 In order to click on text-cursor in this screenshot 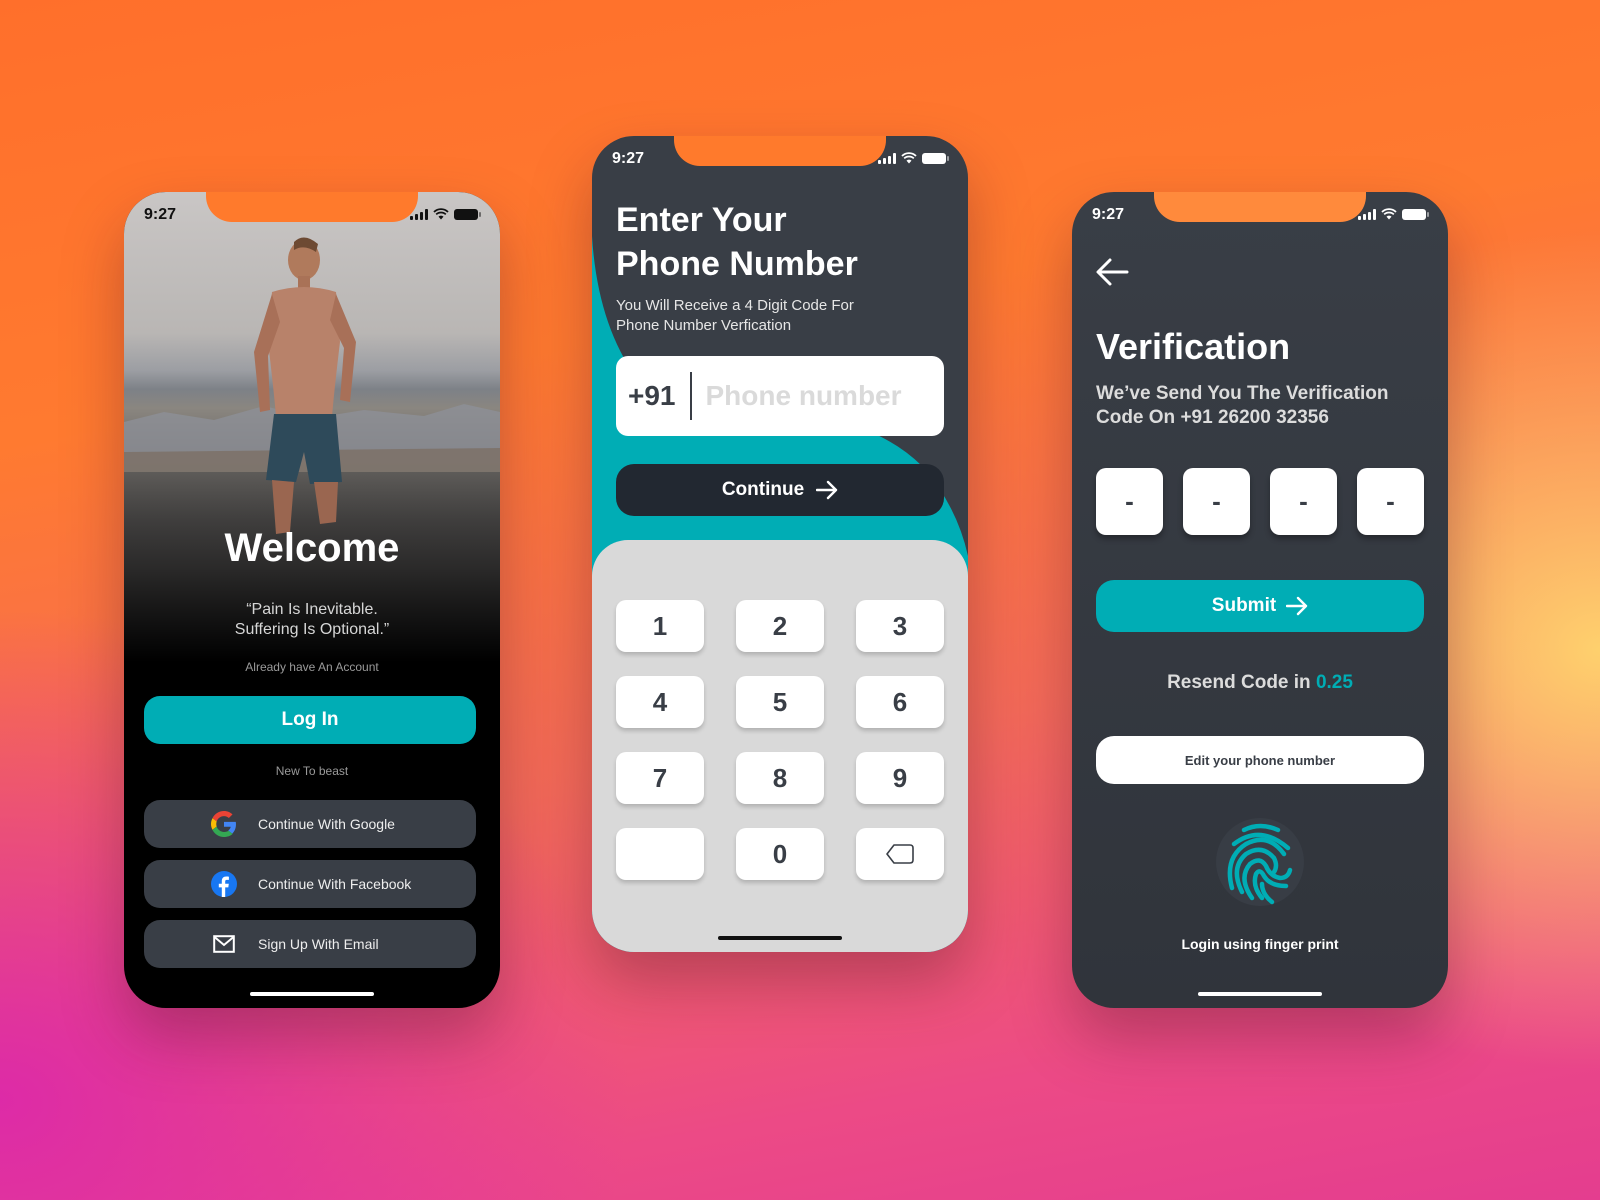, I will do `click(690, 396)`.